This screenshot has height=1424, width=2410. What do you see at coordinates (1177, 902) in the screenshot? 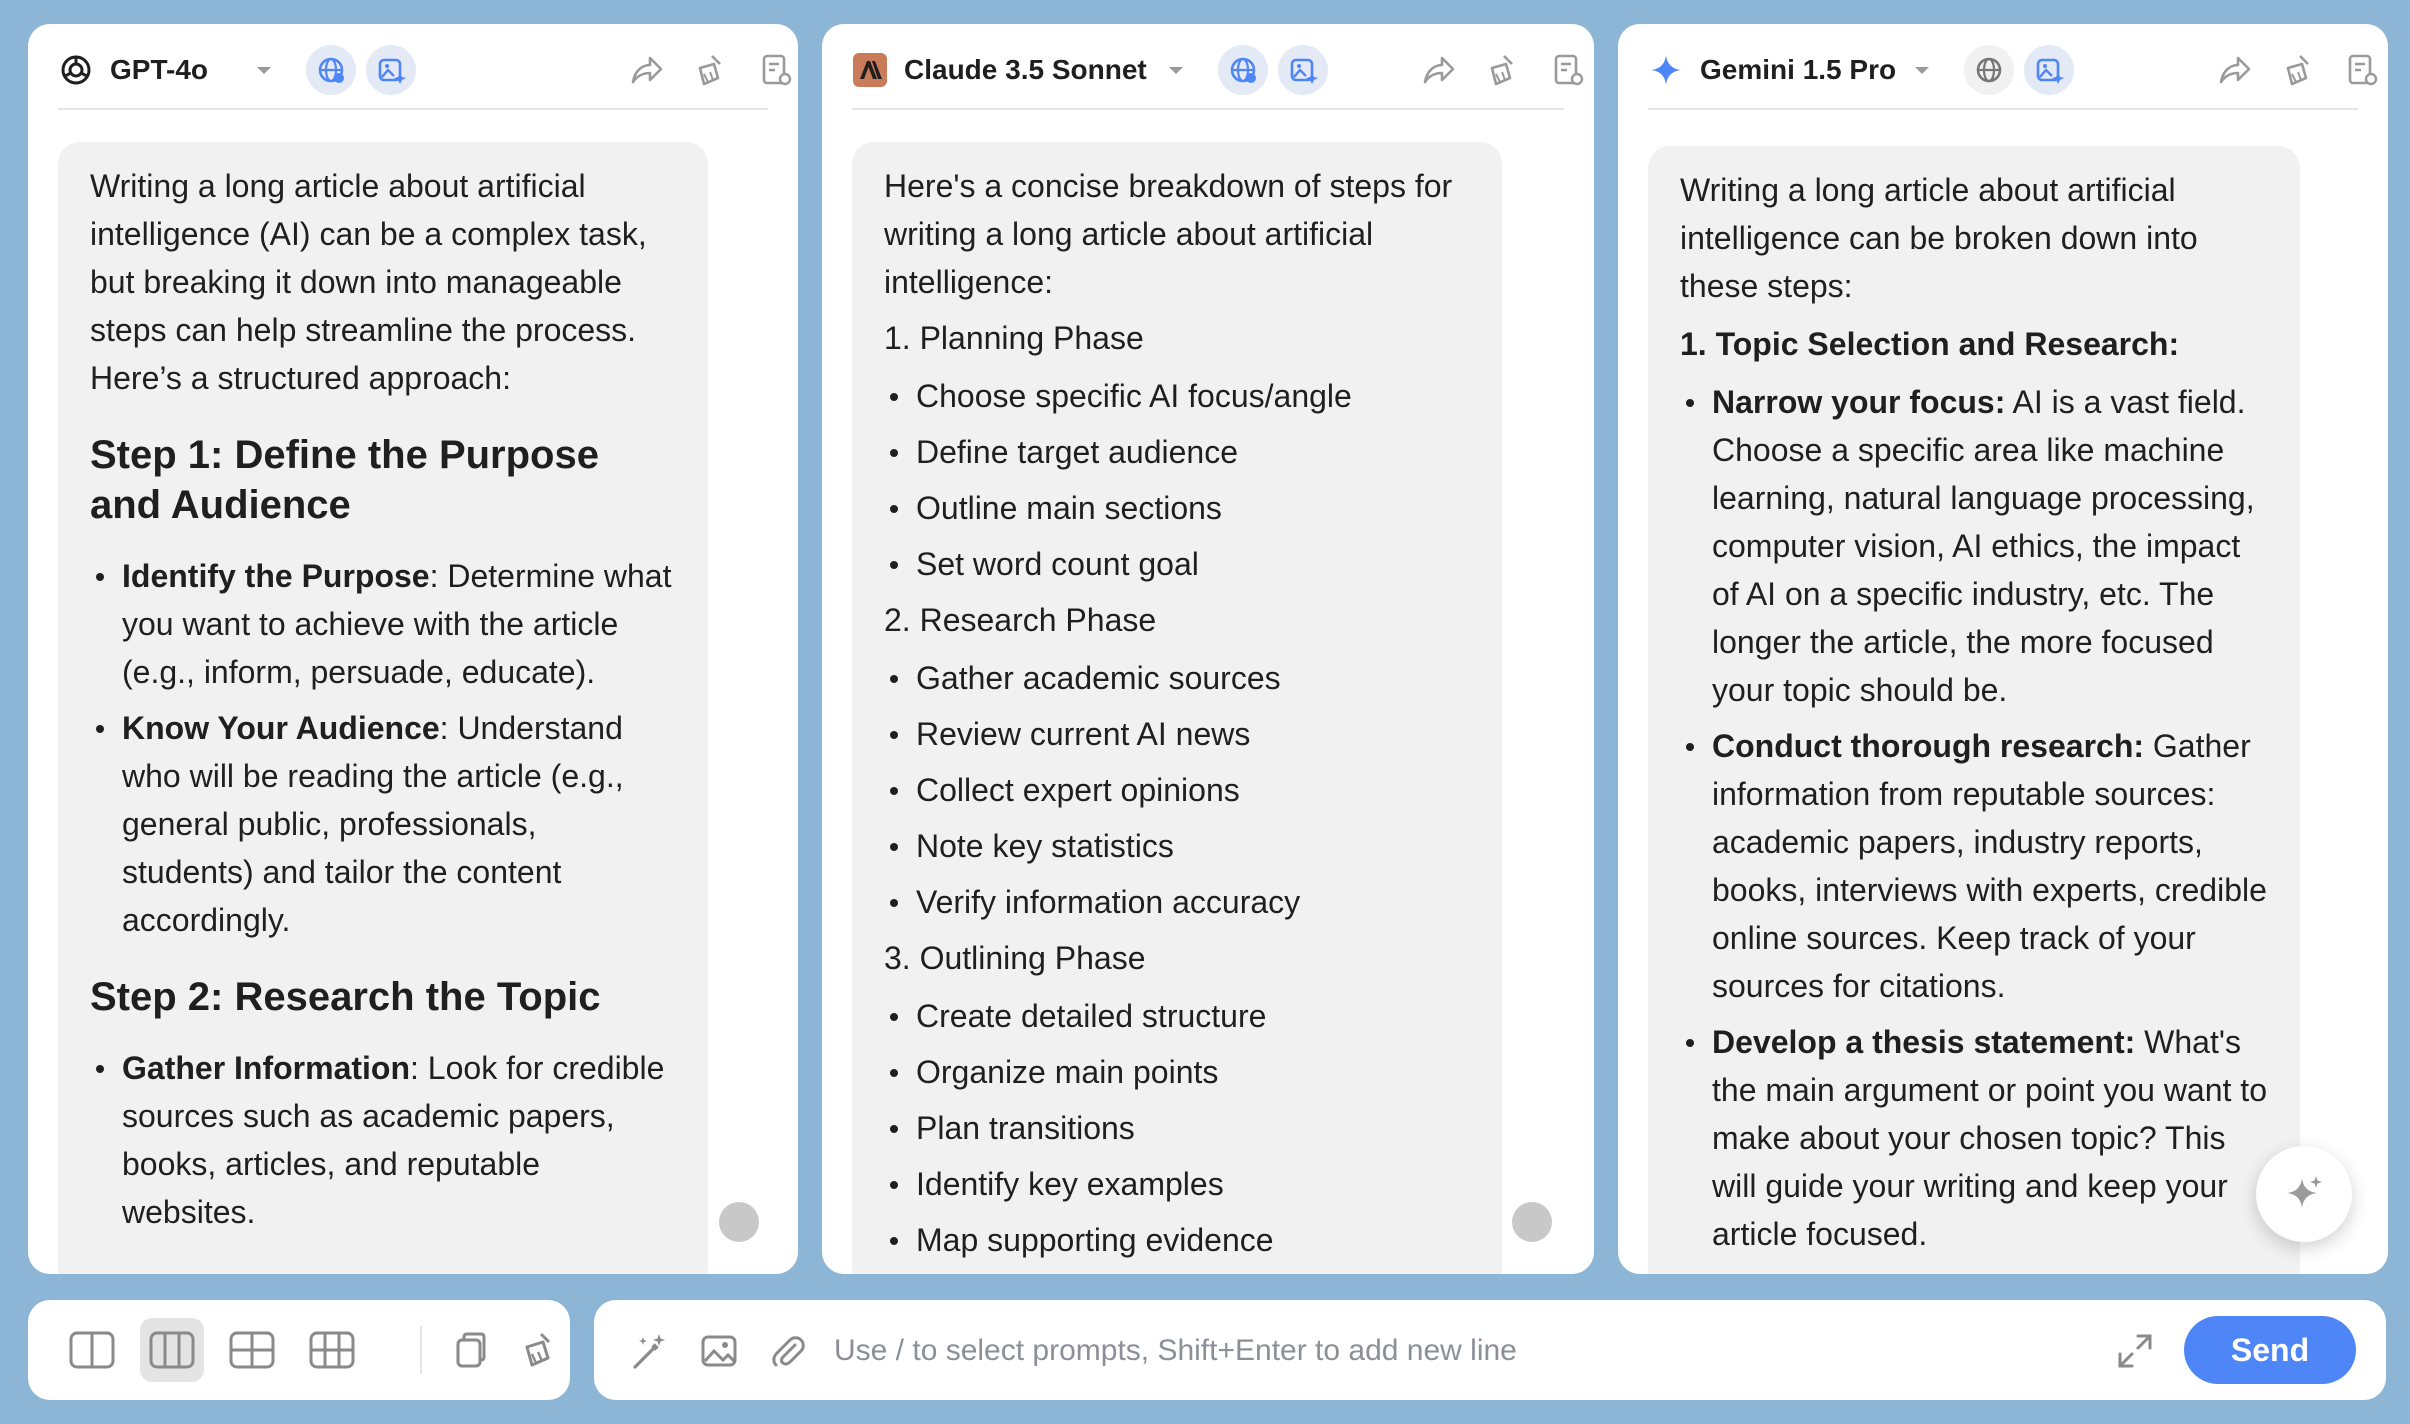
I see `list-item: Verify information accuracy` at bounding box center [1177, 902].